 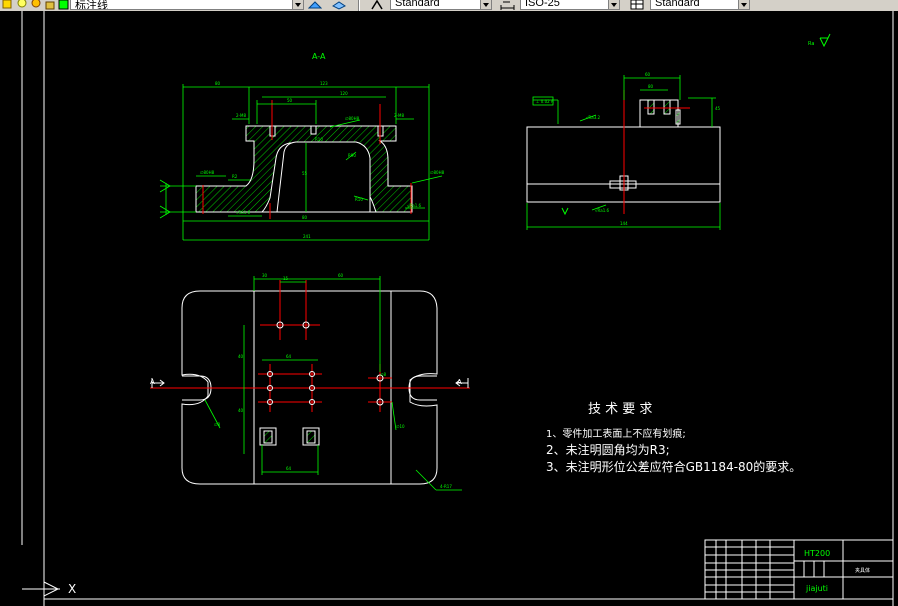 I want to click on table-style-combo: Standard, so click(x=700, y=5).